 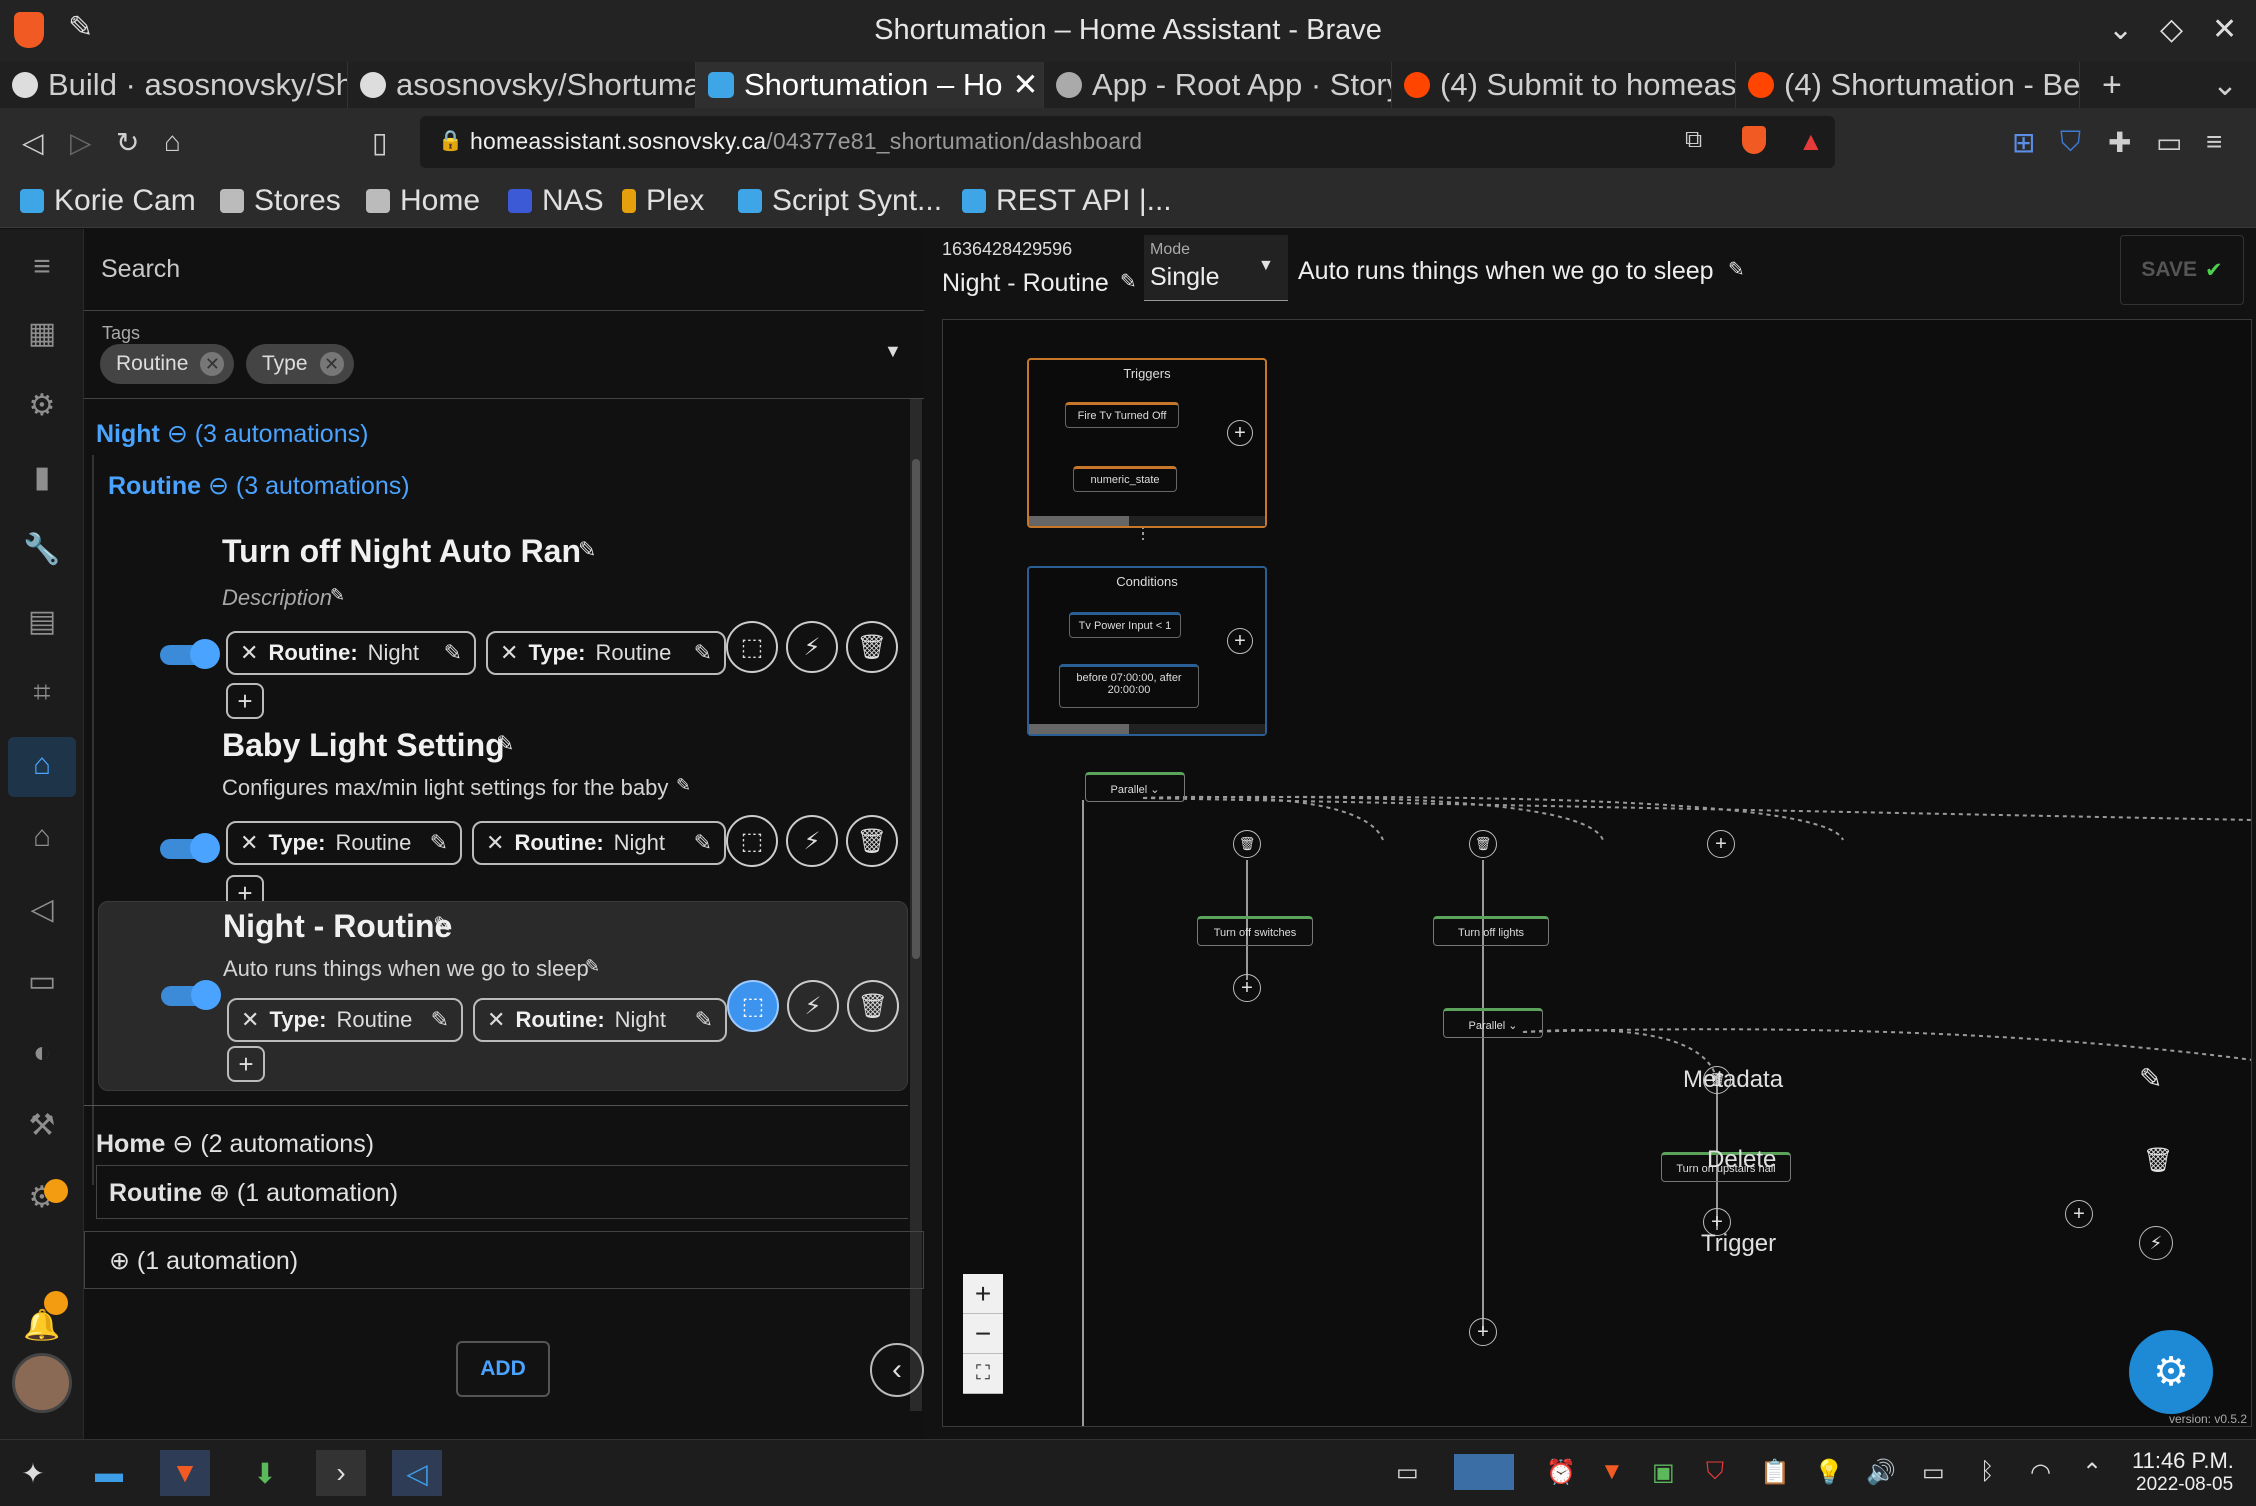 What do you see at coordinates (33, 1473) in the screenshot?
I see `launcher-icon: ✦` at bounding box center [33, 1473].